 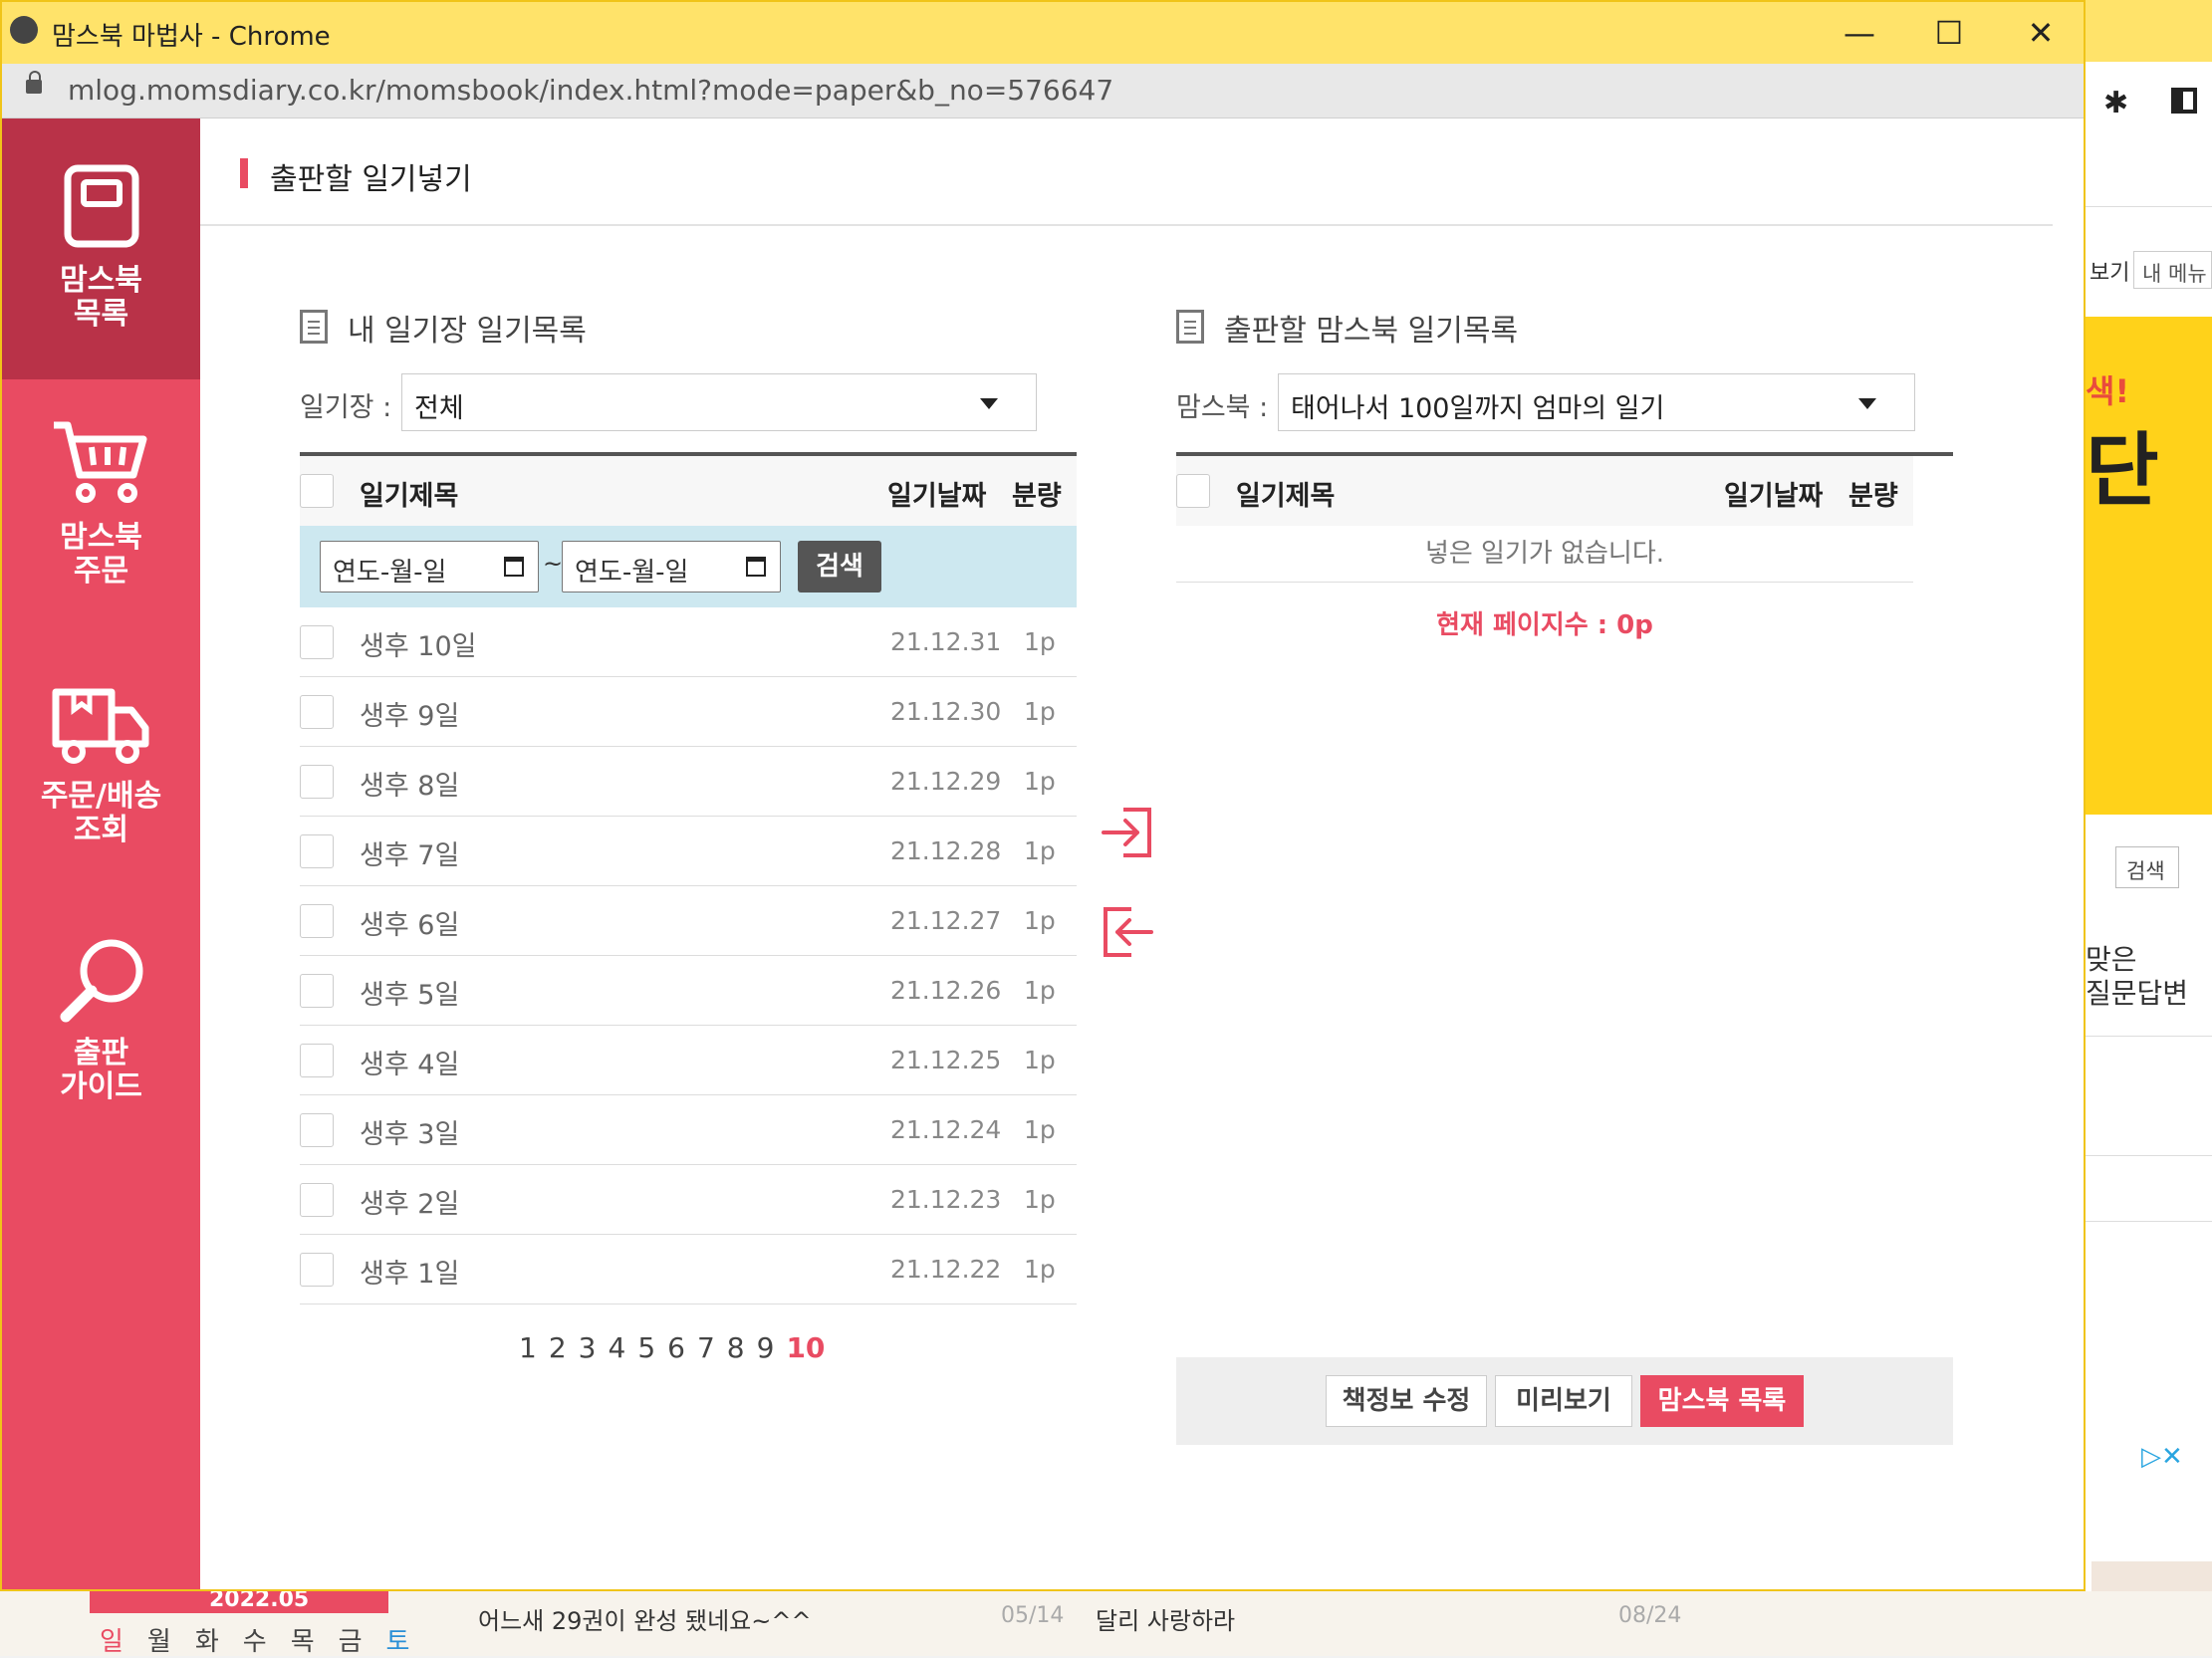 I want to click on page-link: 3, so click(x=588, y=1348).